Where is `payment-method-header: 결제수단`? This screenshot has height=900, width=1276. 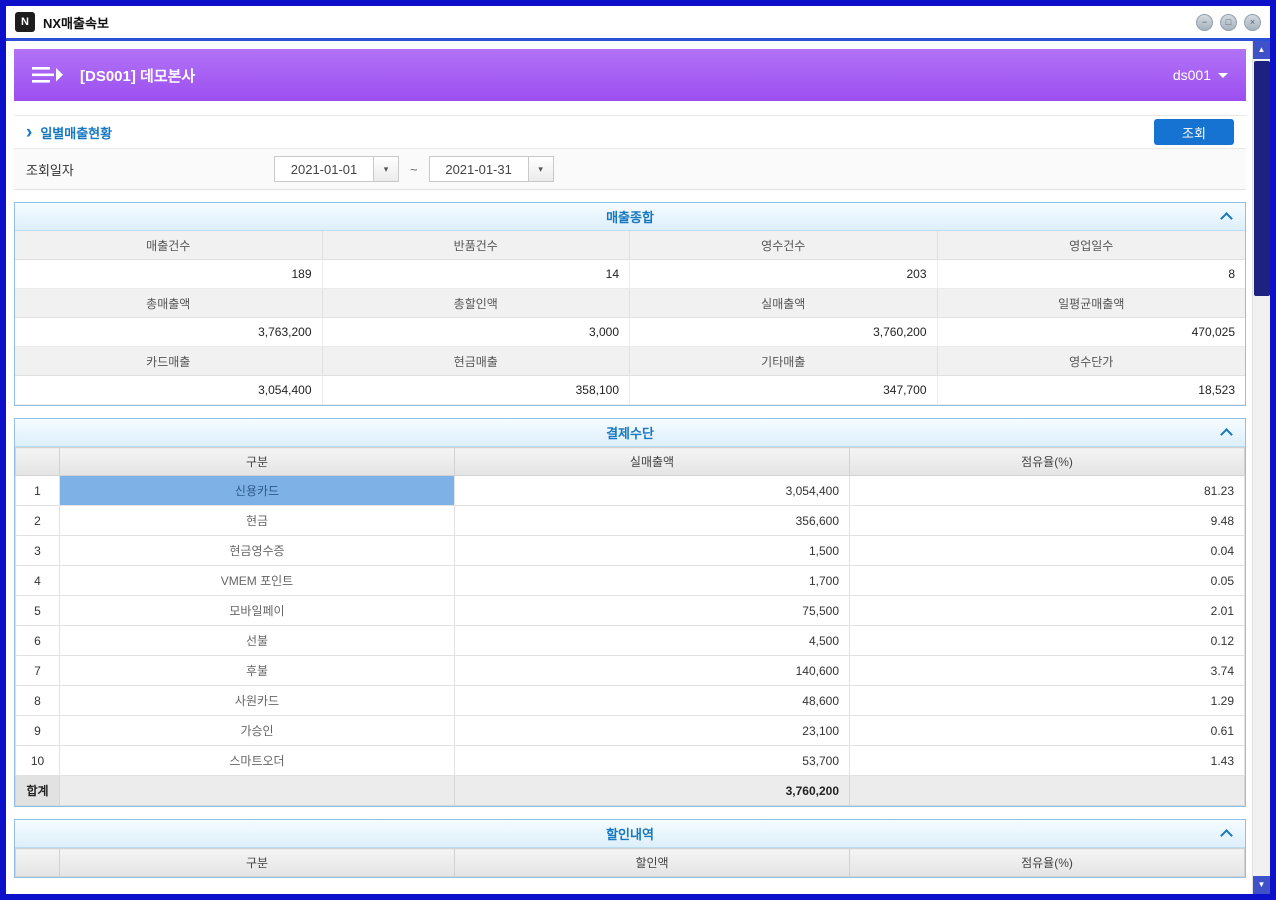
payment-method-header: 결제수단 is located at coordinates (630, 433).